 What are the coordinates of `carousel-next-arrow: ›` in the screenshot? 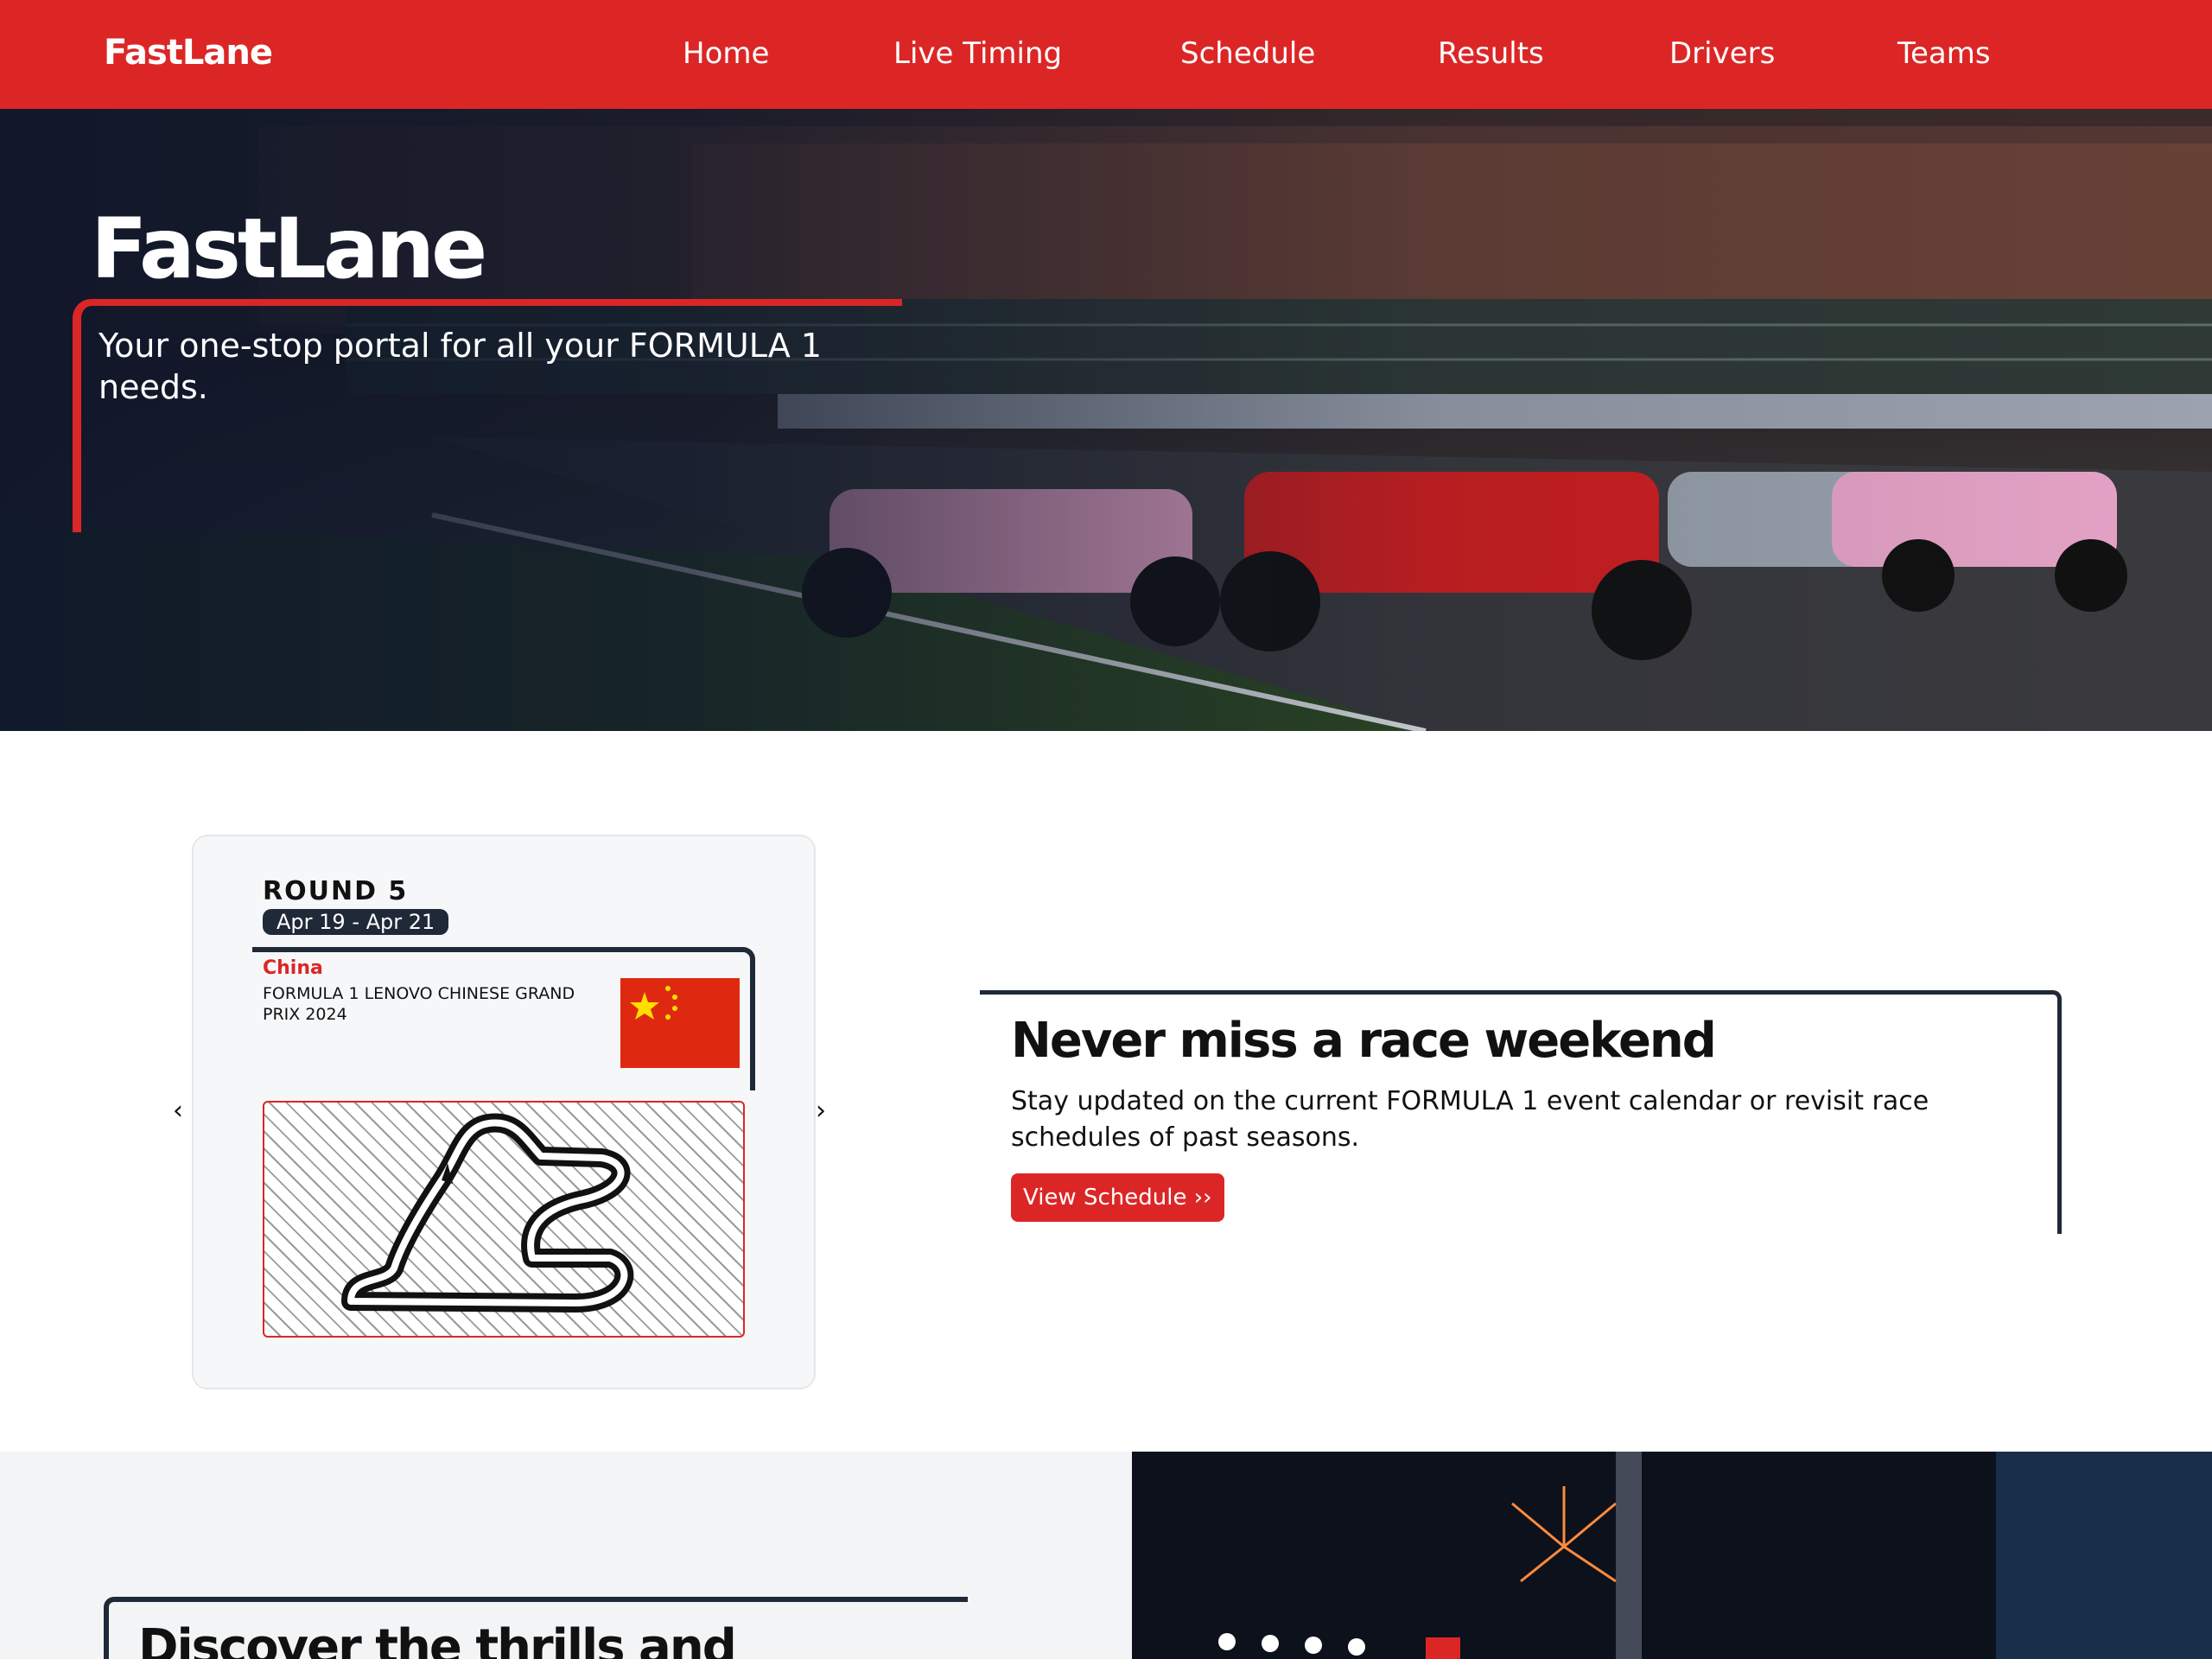 It's located at (821, 1111).